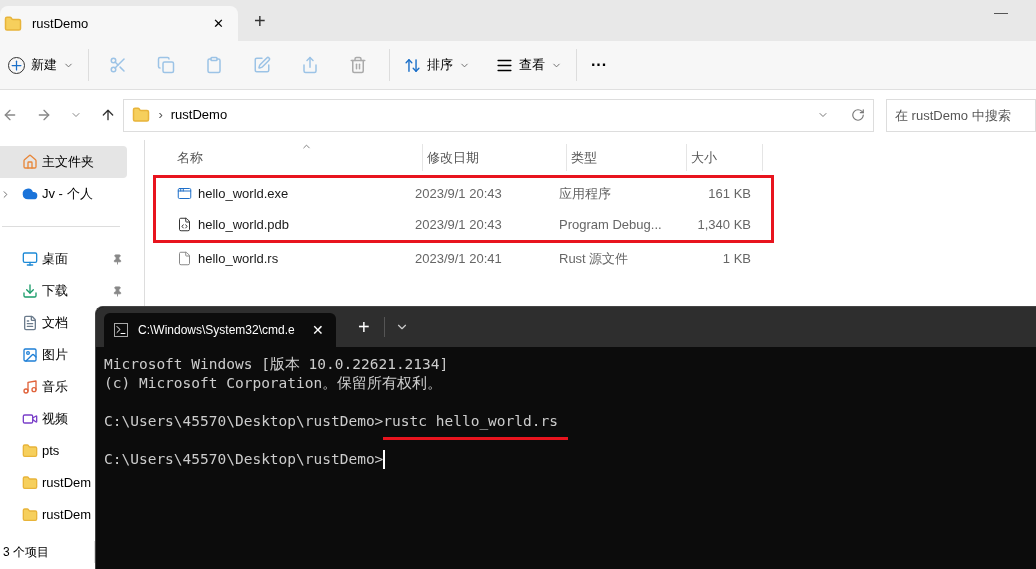 This screenshot has height=569, width=1036. Describe the element at coordinates (30, 419) in the screenshot. I see `video-icon` at that location.